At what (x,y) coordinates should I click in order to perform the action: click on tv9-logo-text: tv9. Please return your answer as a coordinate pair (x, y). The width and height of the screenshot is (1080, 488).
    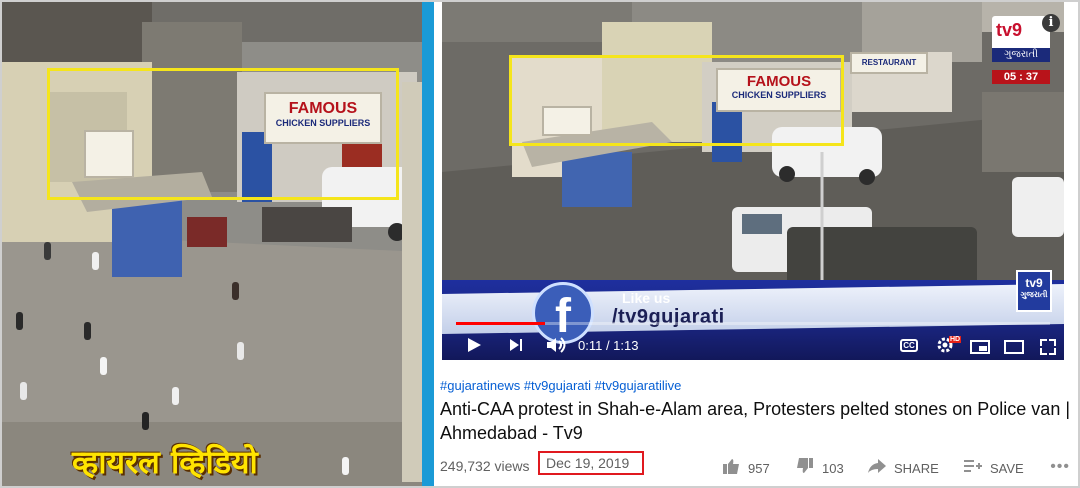
    Looking at the image, I should click on (1009, 30).